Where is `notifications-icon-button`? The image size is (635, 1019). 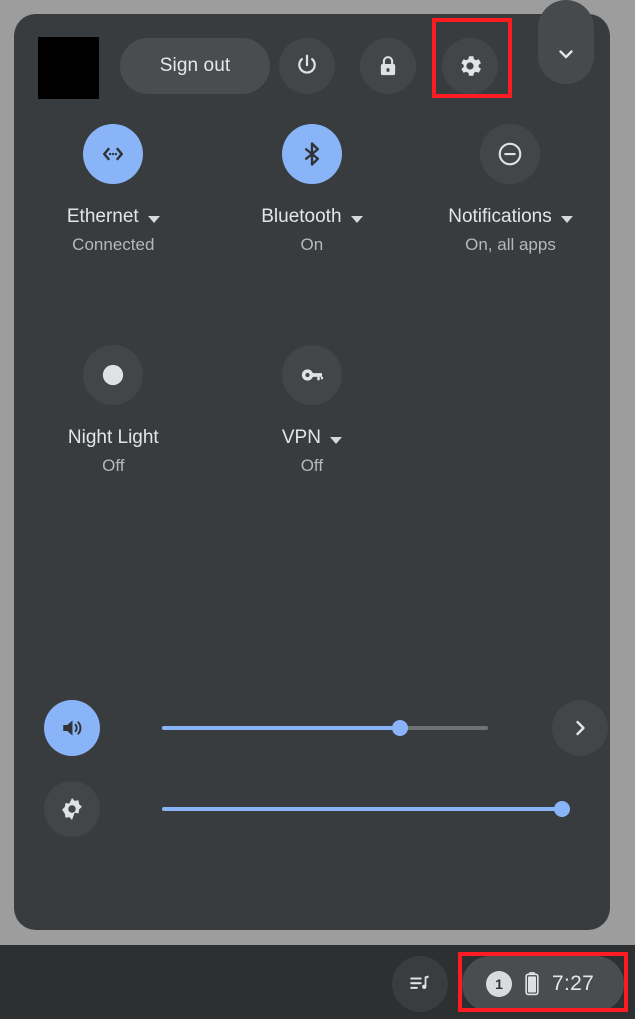 notifications-icon-button is located at coordinates (510, 154).